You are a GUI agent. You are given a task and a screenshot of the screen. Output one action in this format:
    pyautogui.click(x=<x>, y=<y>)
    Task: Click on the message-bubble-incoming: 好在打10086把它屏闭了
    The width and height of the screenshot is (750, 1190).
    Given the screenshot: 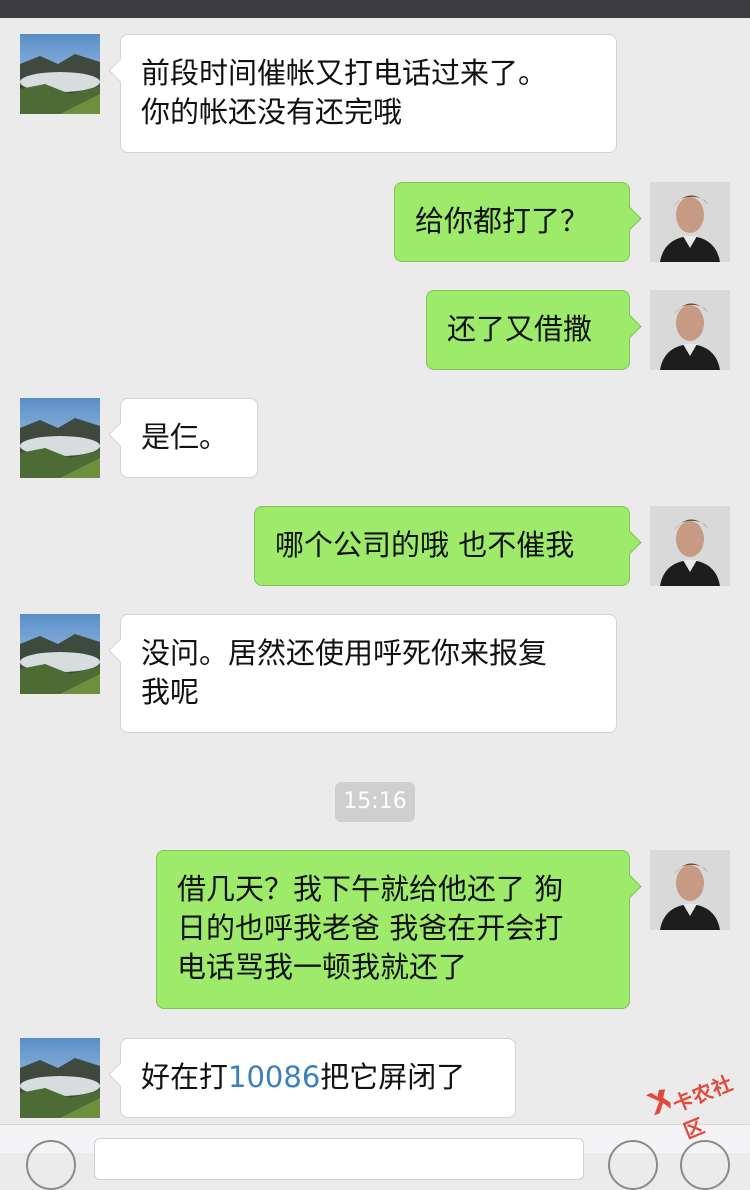 What is the action you would take?
    pyautogui.click(x=318, y=1078)
    